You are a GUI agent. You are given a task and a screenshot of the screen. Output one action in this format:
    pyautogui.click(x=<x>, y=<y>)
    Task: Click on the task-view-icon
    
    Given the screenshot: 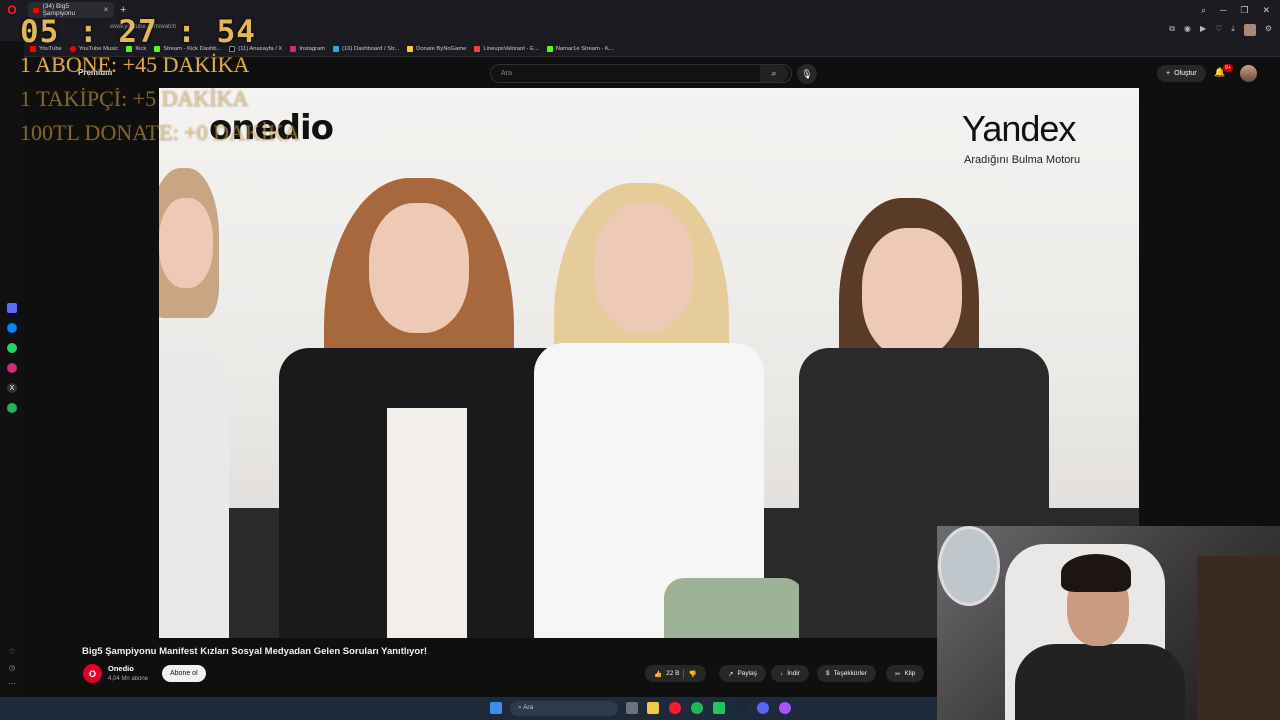 What is the action you would take?
    pyautogui.click(x=632, y=708)
    